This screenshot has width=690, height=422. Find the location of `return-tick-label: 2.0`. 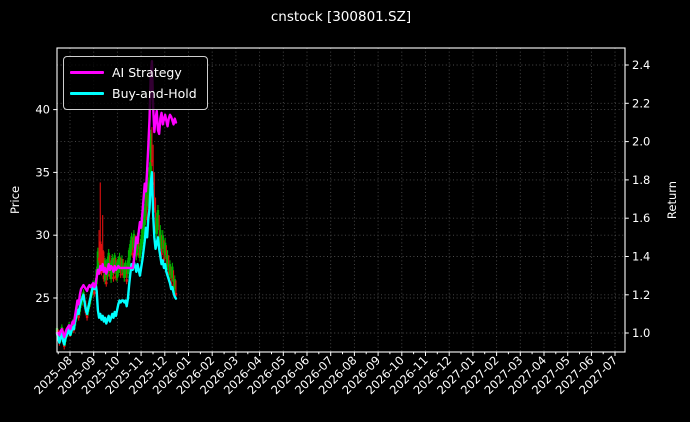

return-tick-label: 2.0 is located at coordinates (641, 142).